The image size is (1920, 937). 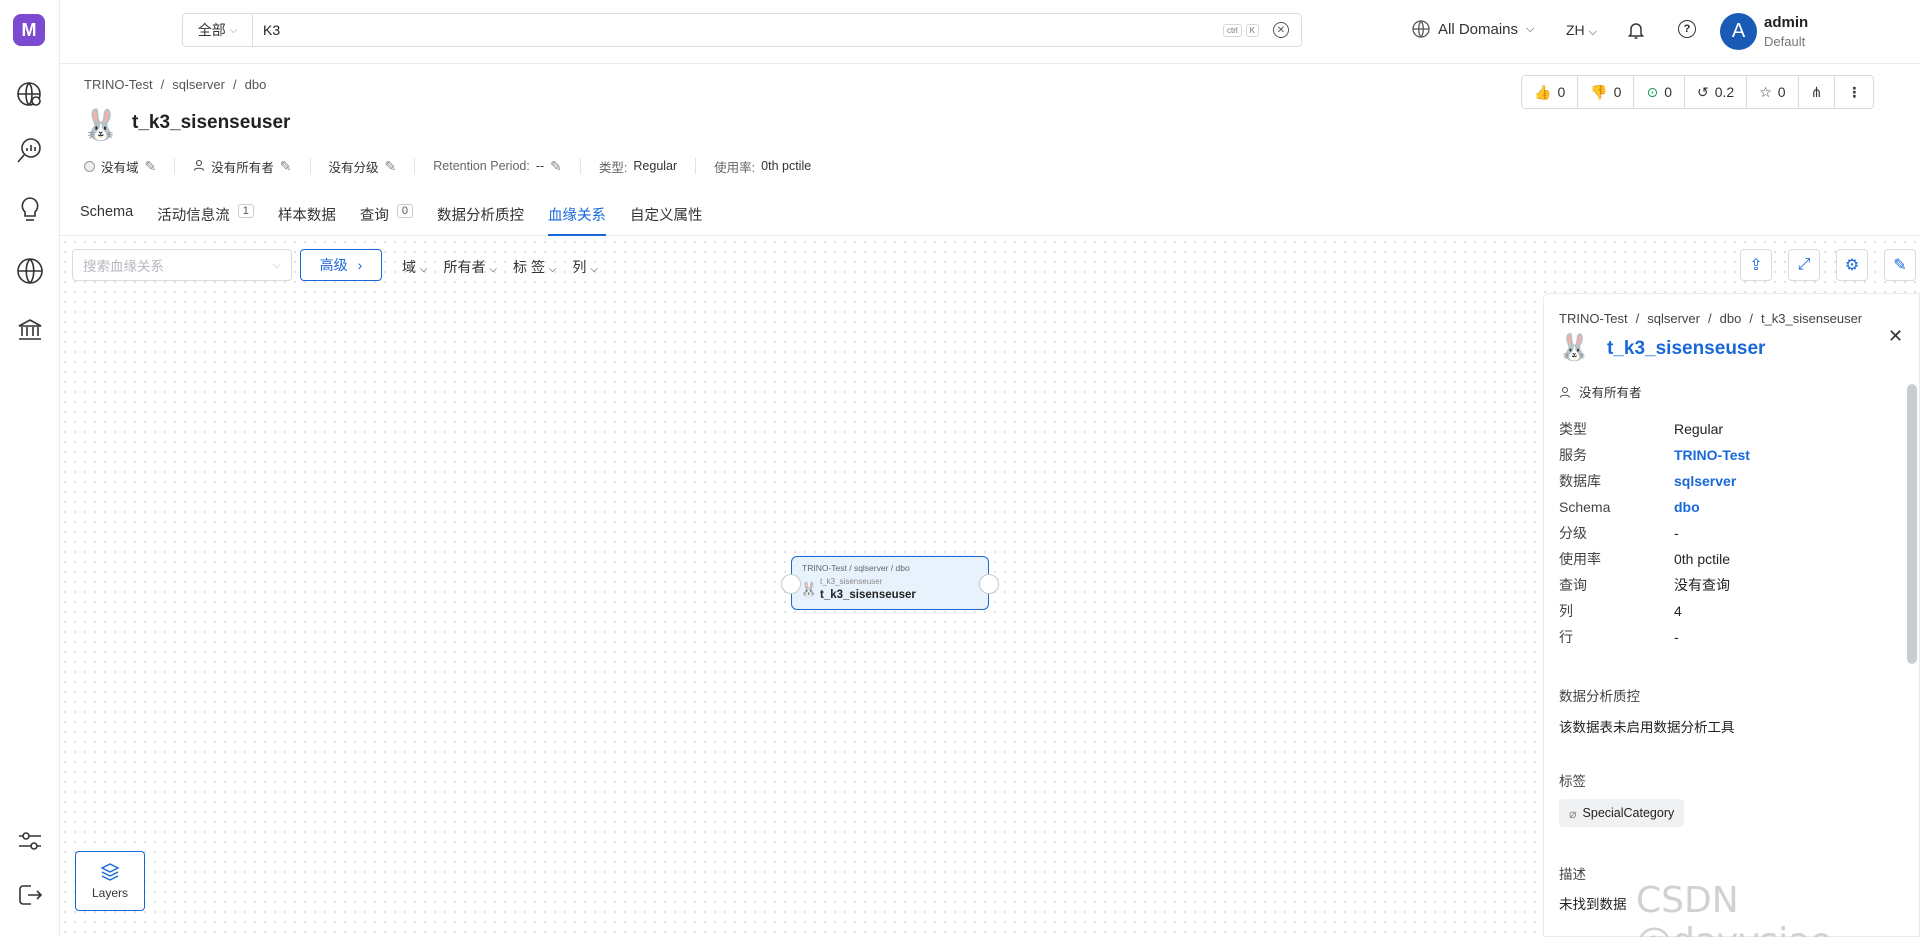 What do you see at coordinates (556, 166) in the screenshot?
I see `edit-retention-icon: ✎` at bounding box center [556, 166].